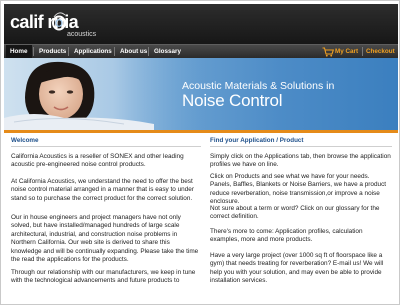 The image size is (400, 305). Describe the element at coordinates (82, 34) in the screenshot. I see `logo-subtext: acoustics` at that location.